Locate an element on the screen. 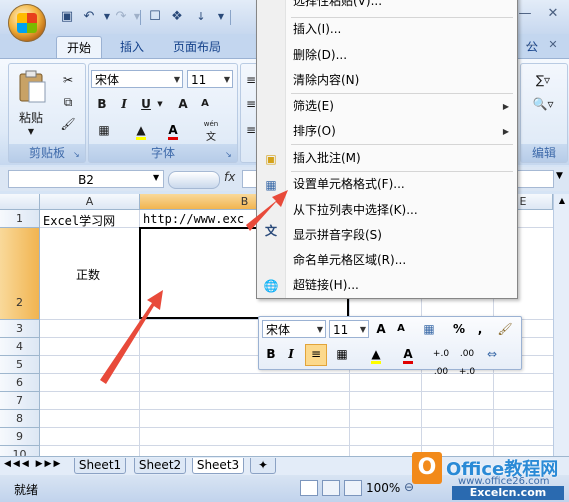 This screenshot has height=502, width=569. annotation-arrows is located at coordinates (194, 287).